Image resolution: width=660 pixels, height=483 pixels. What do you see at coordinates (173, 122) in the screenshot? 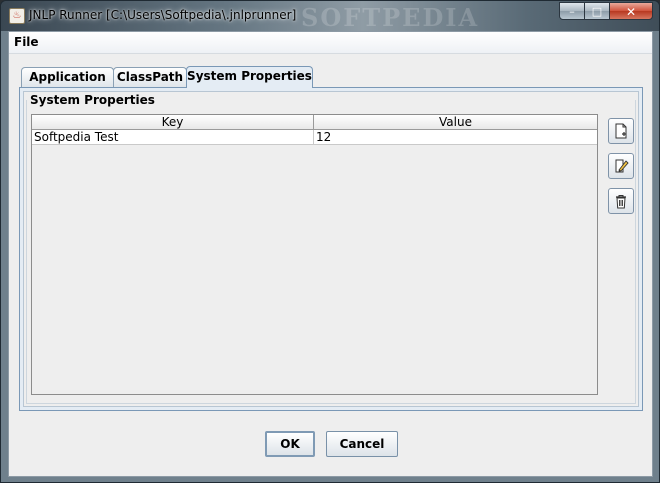
I see `column-header-key: Key` at bounding box center [173, 122].